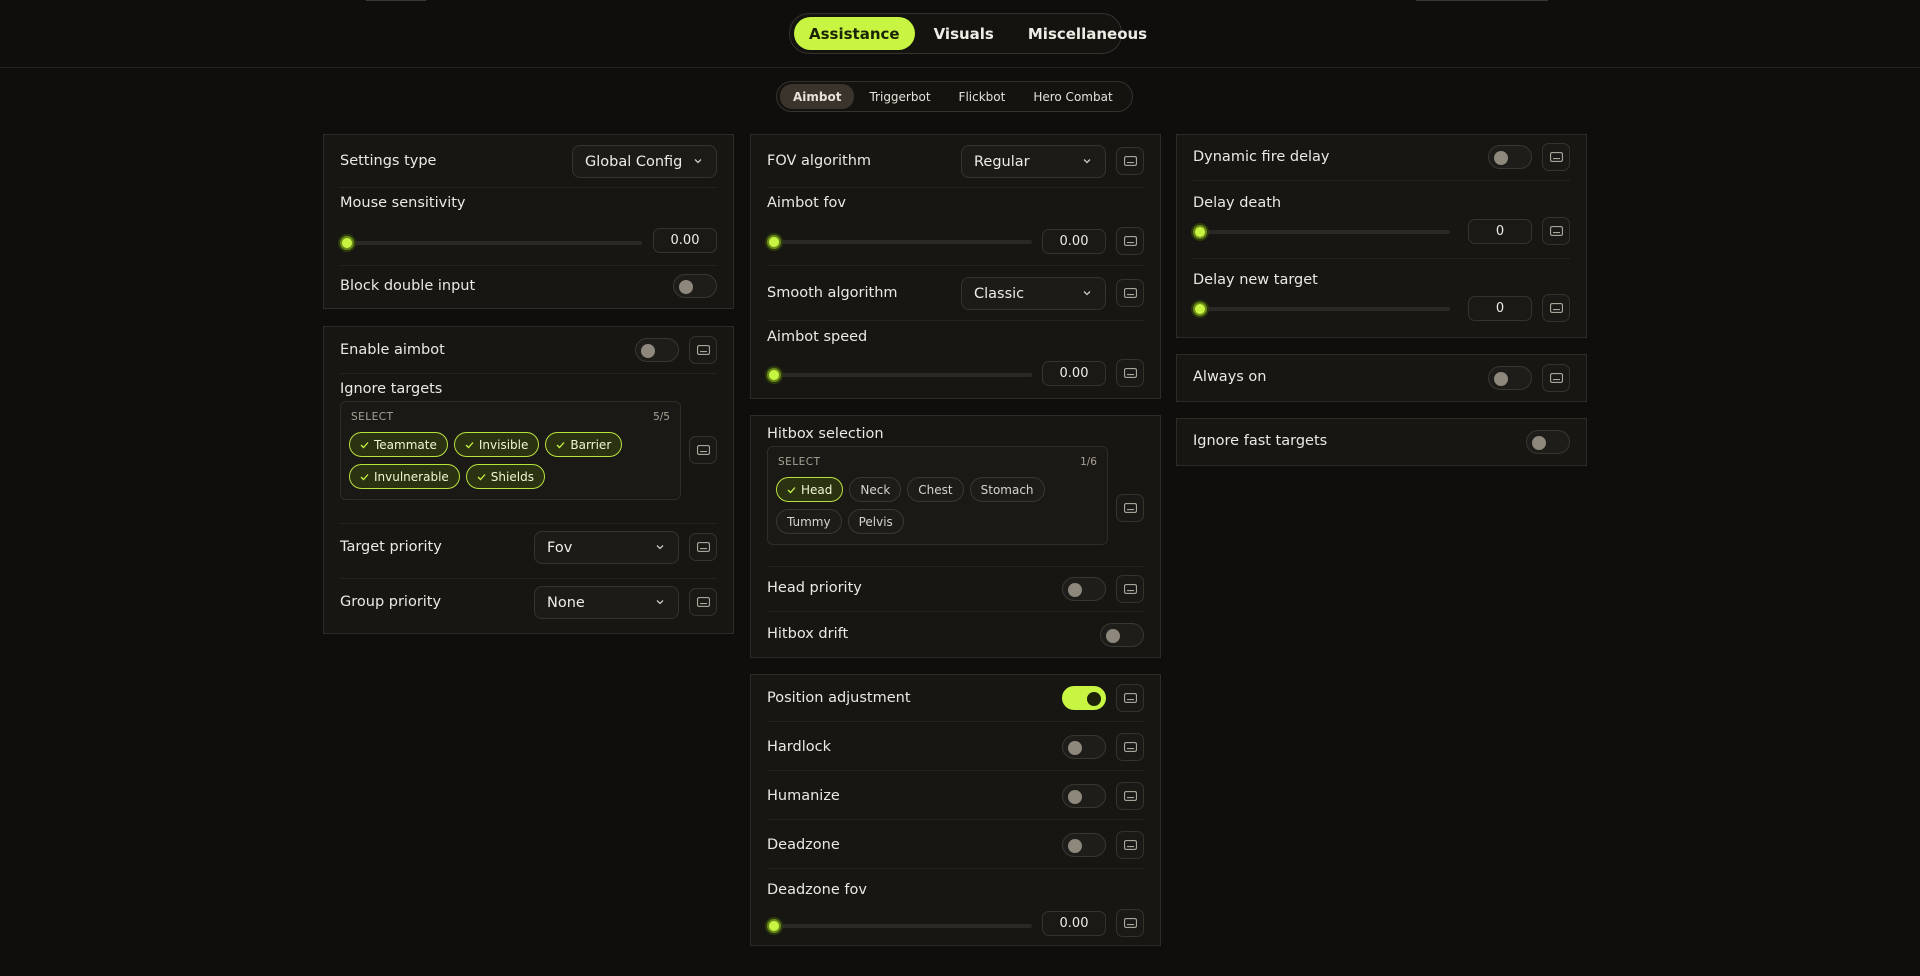 The width and height of the screenshot is (1920, 976). I want to click on always-on-keybind-button, so click(1556, 378).